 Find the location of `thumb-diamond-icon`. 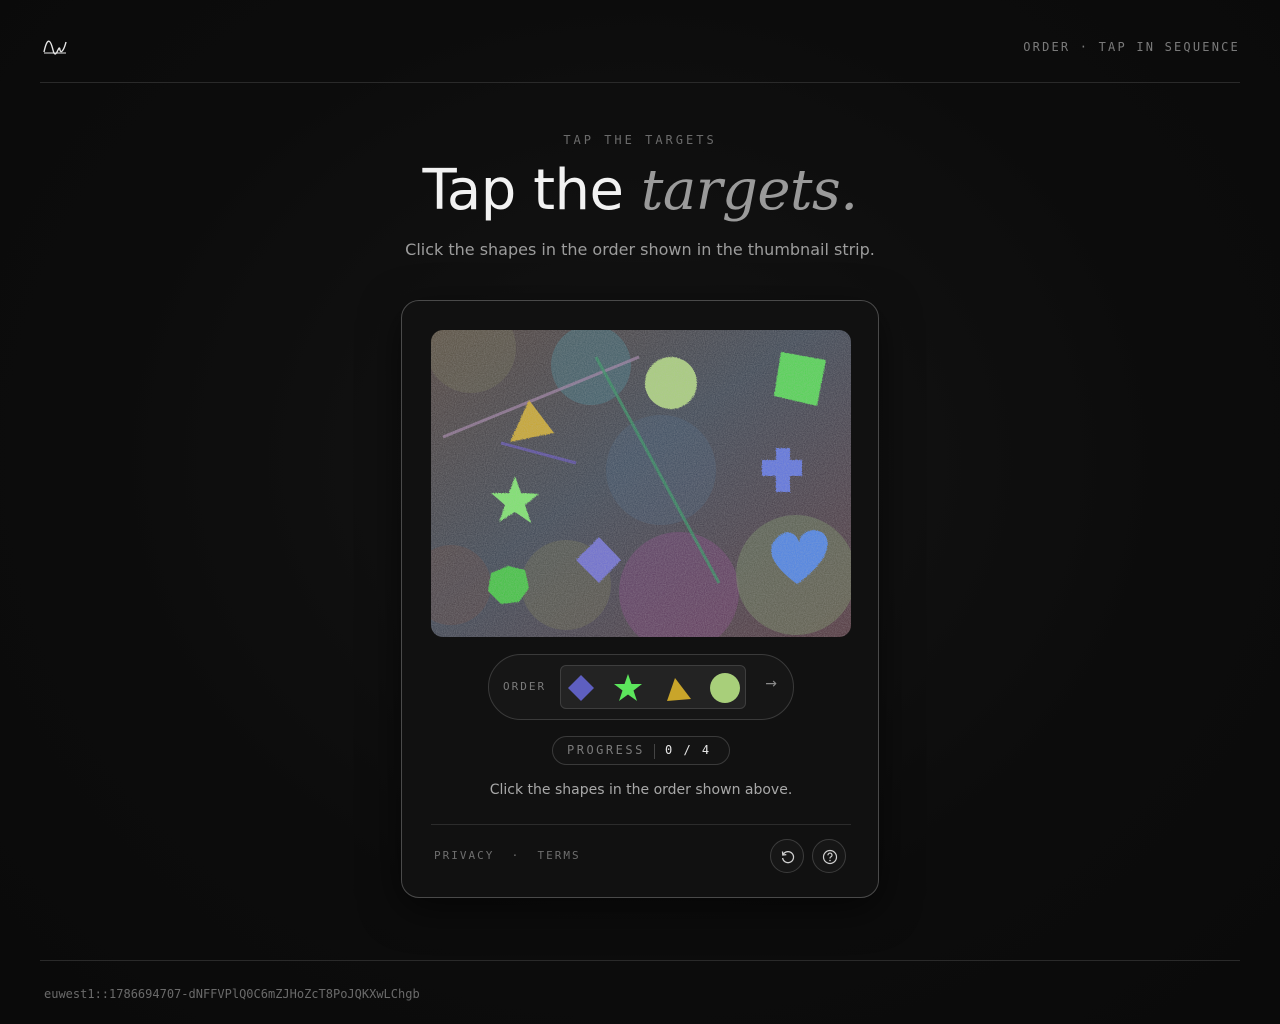

thumb-diamond-icon is located at coordinates (581, 688).